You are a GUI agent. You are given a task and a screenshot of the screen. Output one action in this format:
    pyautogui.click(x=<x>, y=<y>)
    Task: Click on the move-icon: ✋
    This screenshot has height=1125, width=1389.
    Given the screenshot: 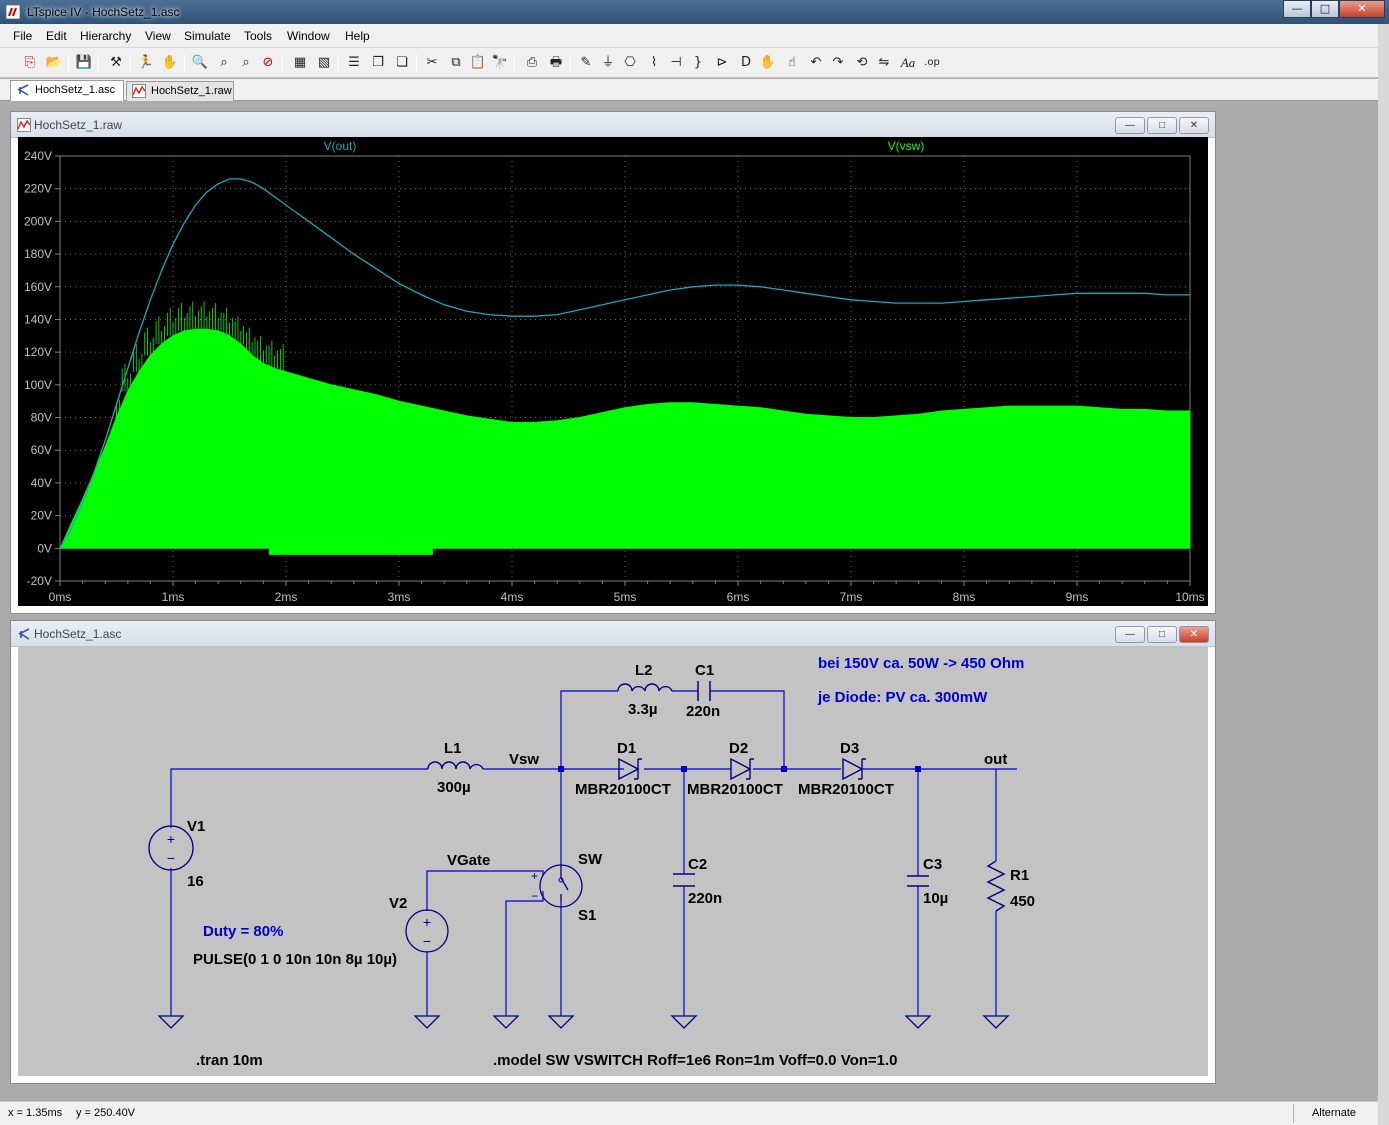 What is the action you would take?
    pyautogui.click(x=768, y=63)
    